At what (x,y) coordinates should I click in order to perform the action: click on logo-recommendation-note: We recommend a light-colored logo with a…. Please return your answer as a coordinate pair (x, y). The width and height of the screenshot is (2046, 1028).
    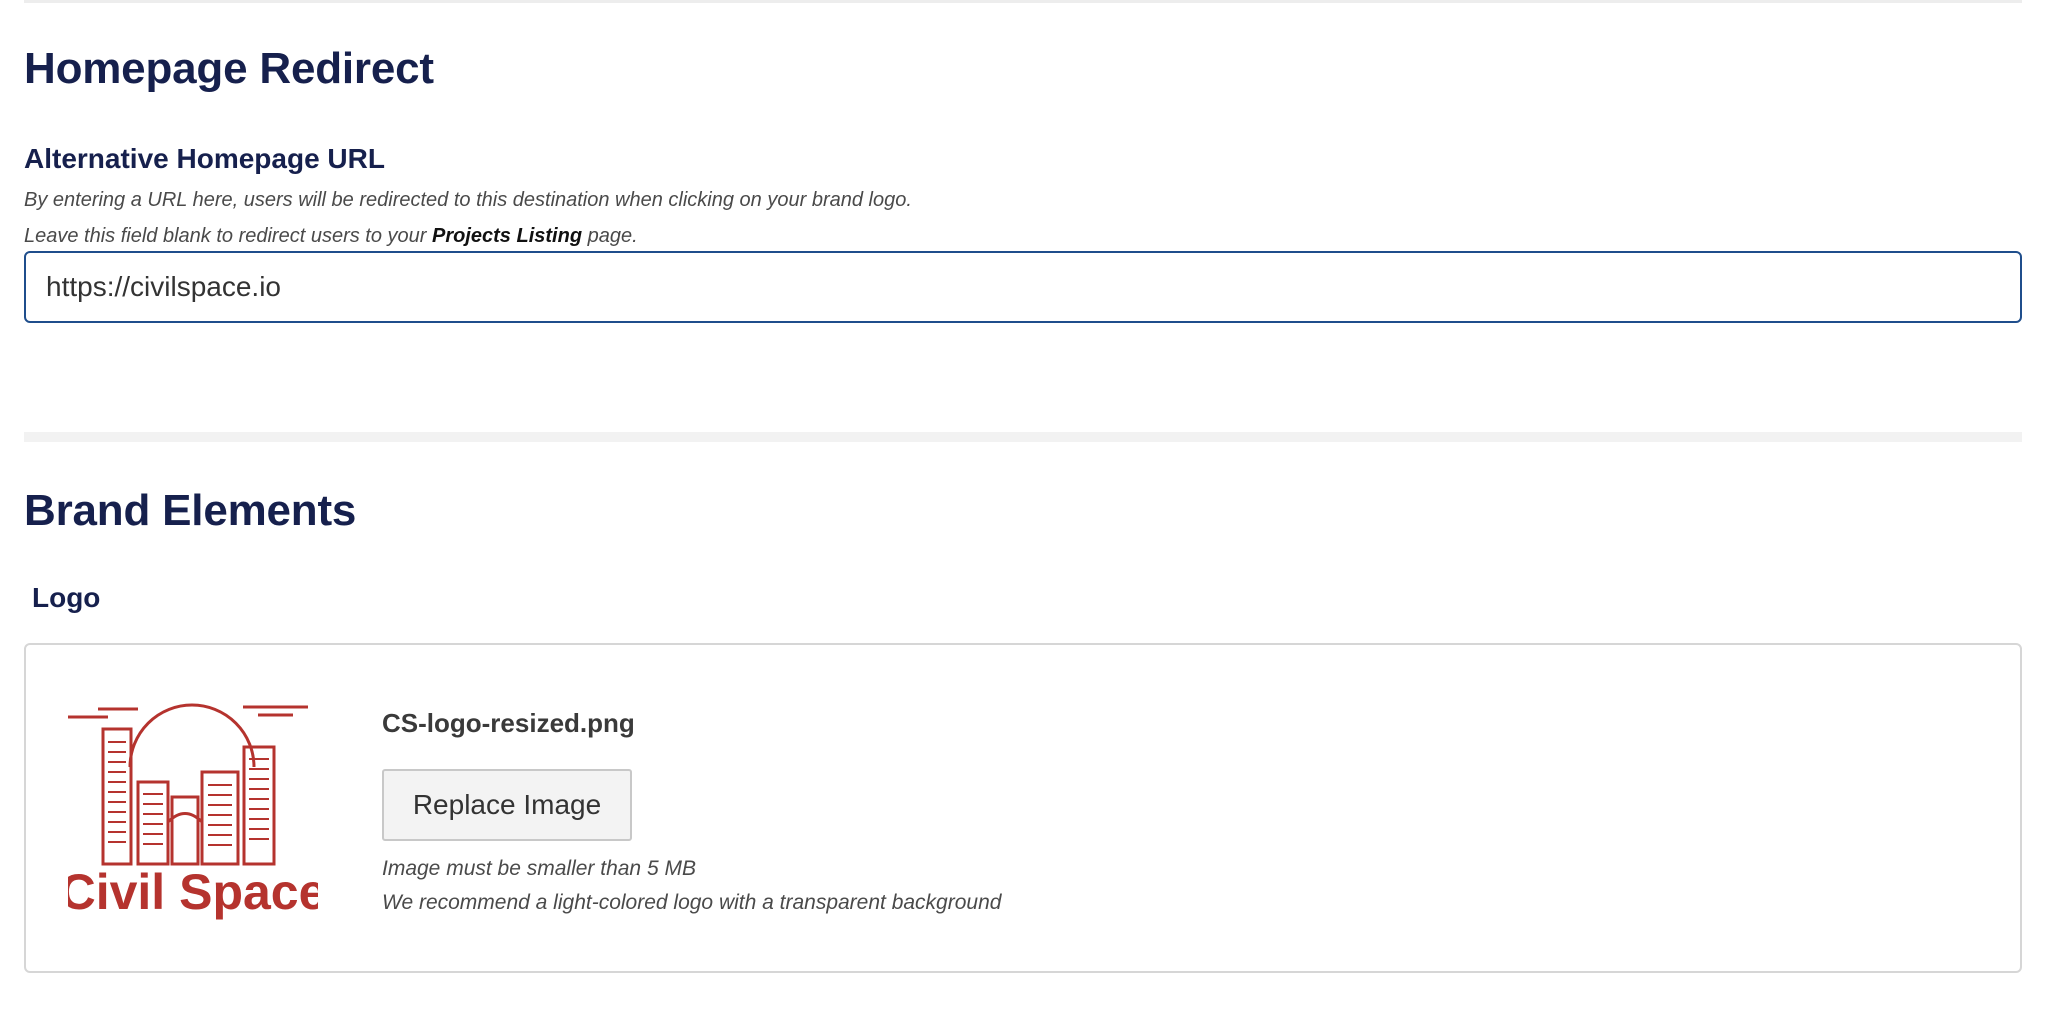
    Looking at the image, I should click on (692, 902).